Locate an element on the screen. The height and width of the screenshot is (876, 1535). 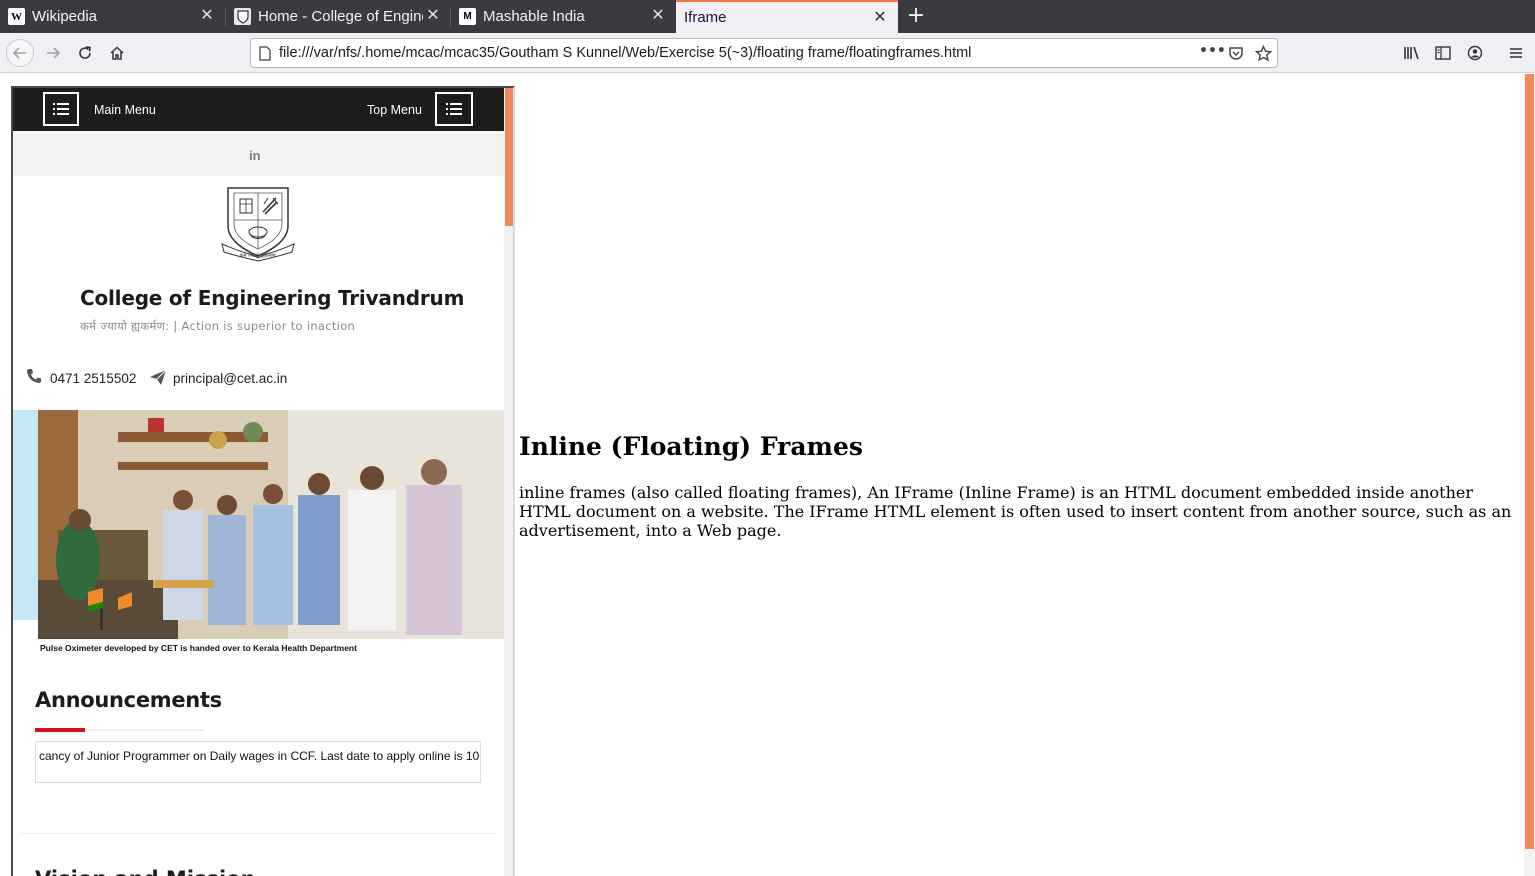
email-address: principal@cet.ac.in is located at coordinates (230, 378).